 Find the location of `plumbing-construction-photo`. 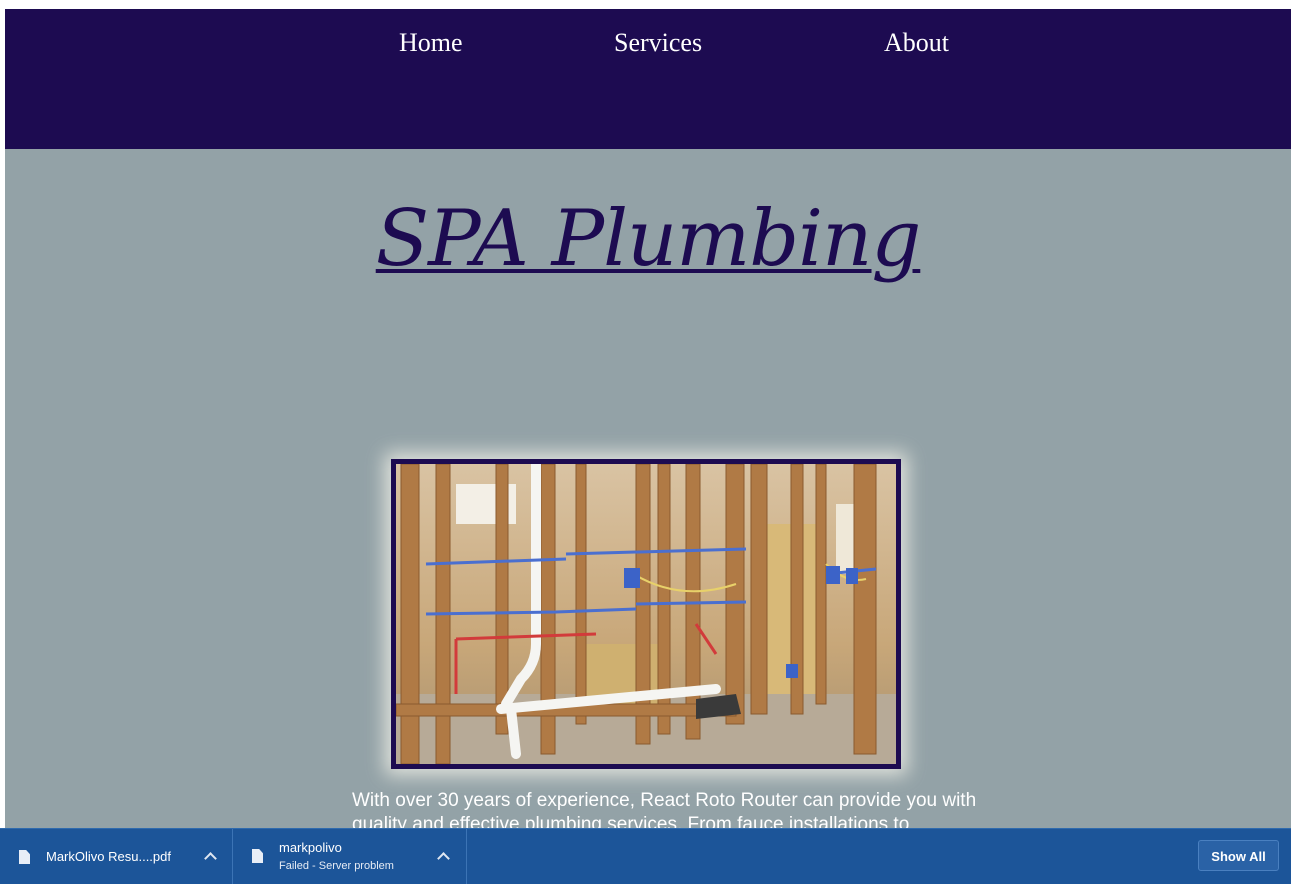

plumbing-construction-photo is located at coordinates (646, 614).